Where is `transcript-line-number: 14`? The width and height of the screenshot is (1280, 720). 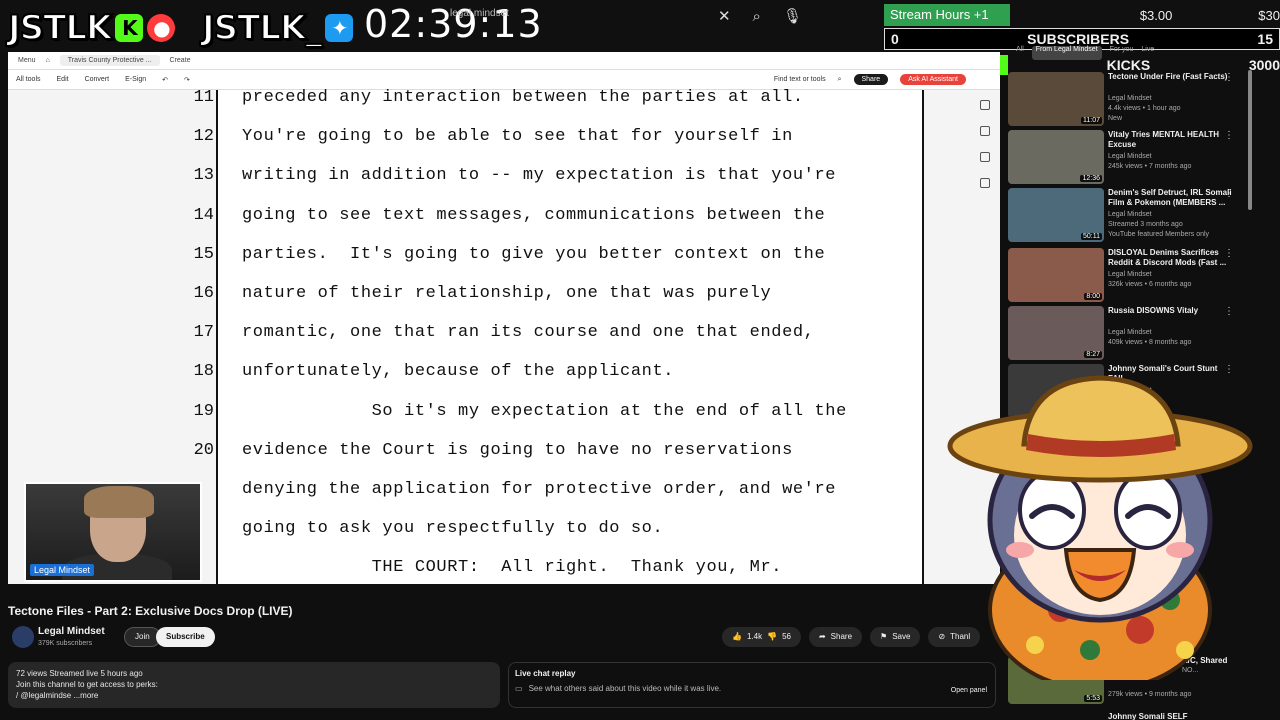 transcript-line-number: 14 is located at coordinates (203, 215).